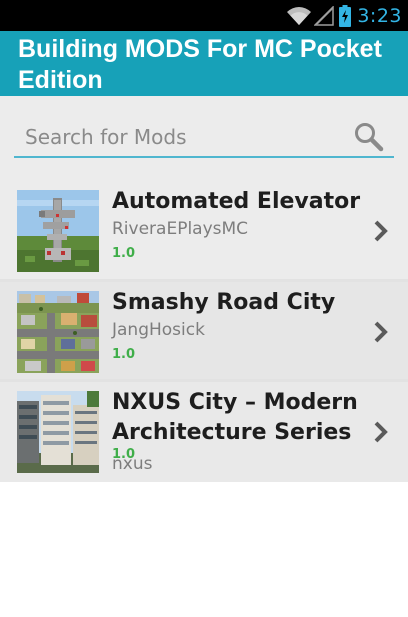 Image resolution: width=408 pixels, height=617 pixels. Describe the element at coordinates (369, 139) in the screenshot. I see `search-icon` at that location.